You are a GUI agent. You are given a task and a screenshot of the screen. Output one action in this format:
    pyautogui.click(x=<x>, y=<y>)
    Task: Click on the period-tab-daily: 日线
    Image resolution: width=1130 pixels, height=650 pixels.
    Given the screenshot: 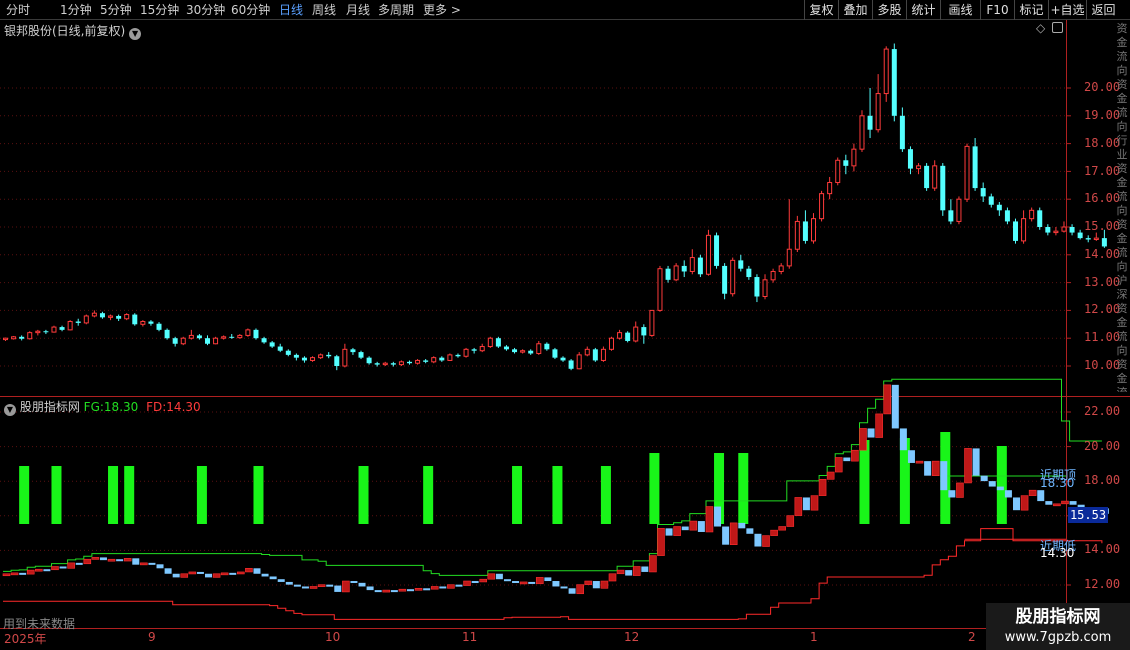 What is the action you would take?
    pyautogui.click(x=291, y=10)
    